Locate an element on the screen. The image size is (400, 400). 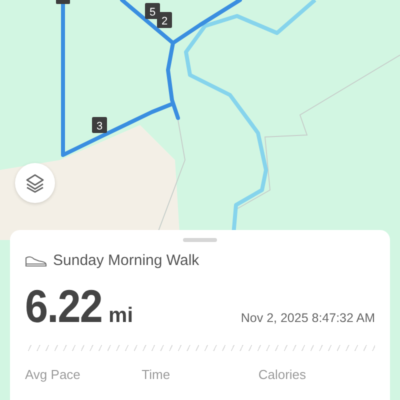
drag-handle is located at coordinates (200, 240).